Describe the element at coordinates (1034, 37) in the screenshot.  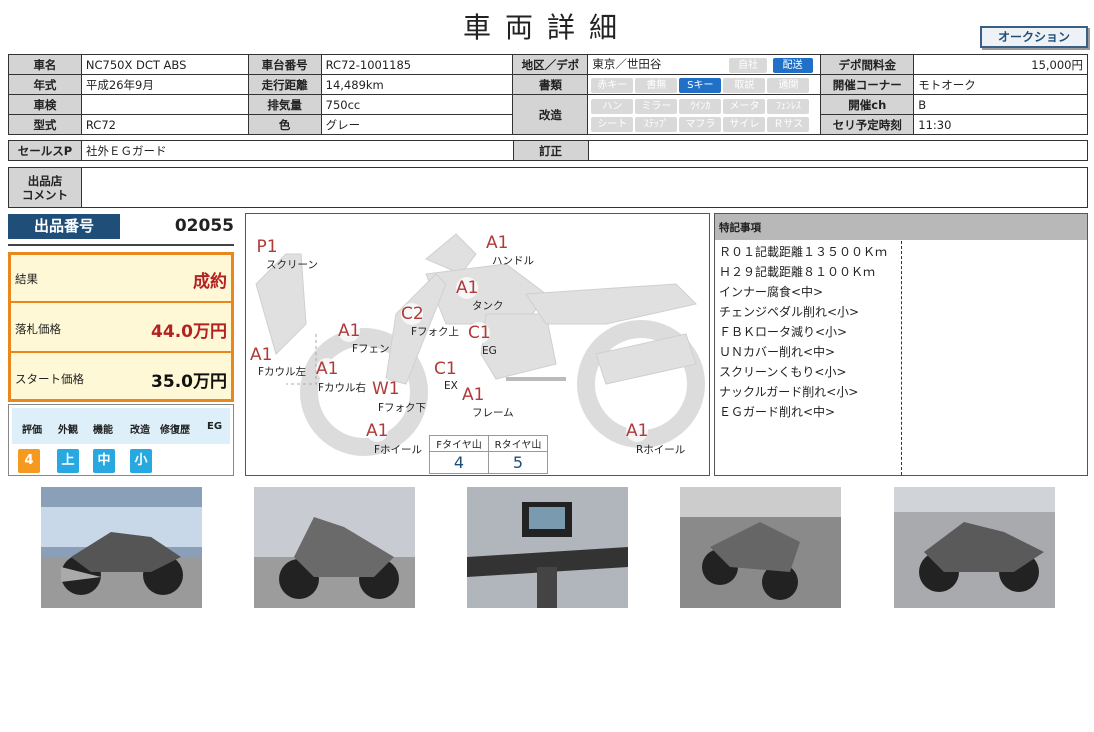
I see `auction-button: オークション` at that location.